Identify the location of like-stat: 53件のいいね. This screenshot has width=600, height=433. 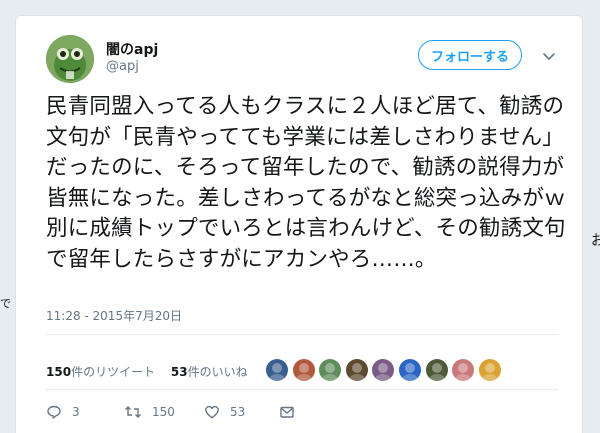
(209, 371).